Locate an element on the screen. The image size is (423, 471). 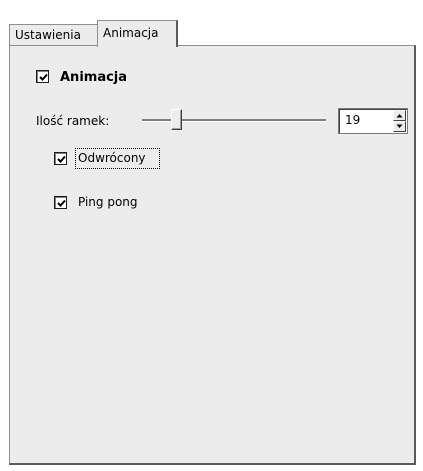
frames-slider-track is located at coordinates (234, 120).